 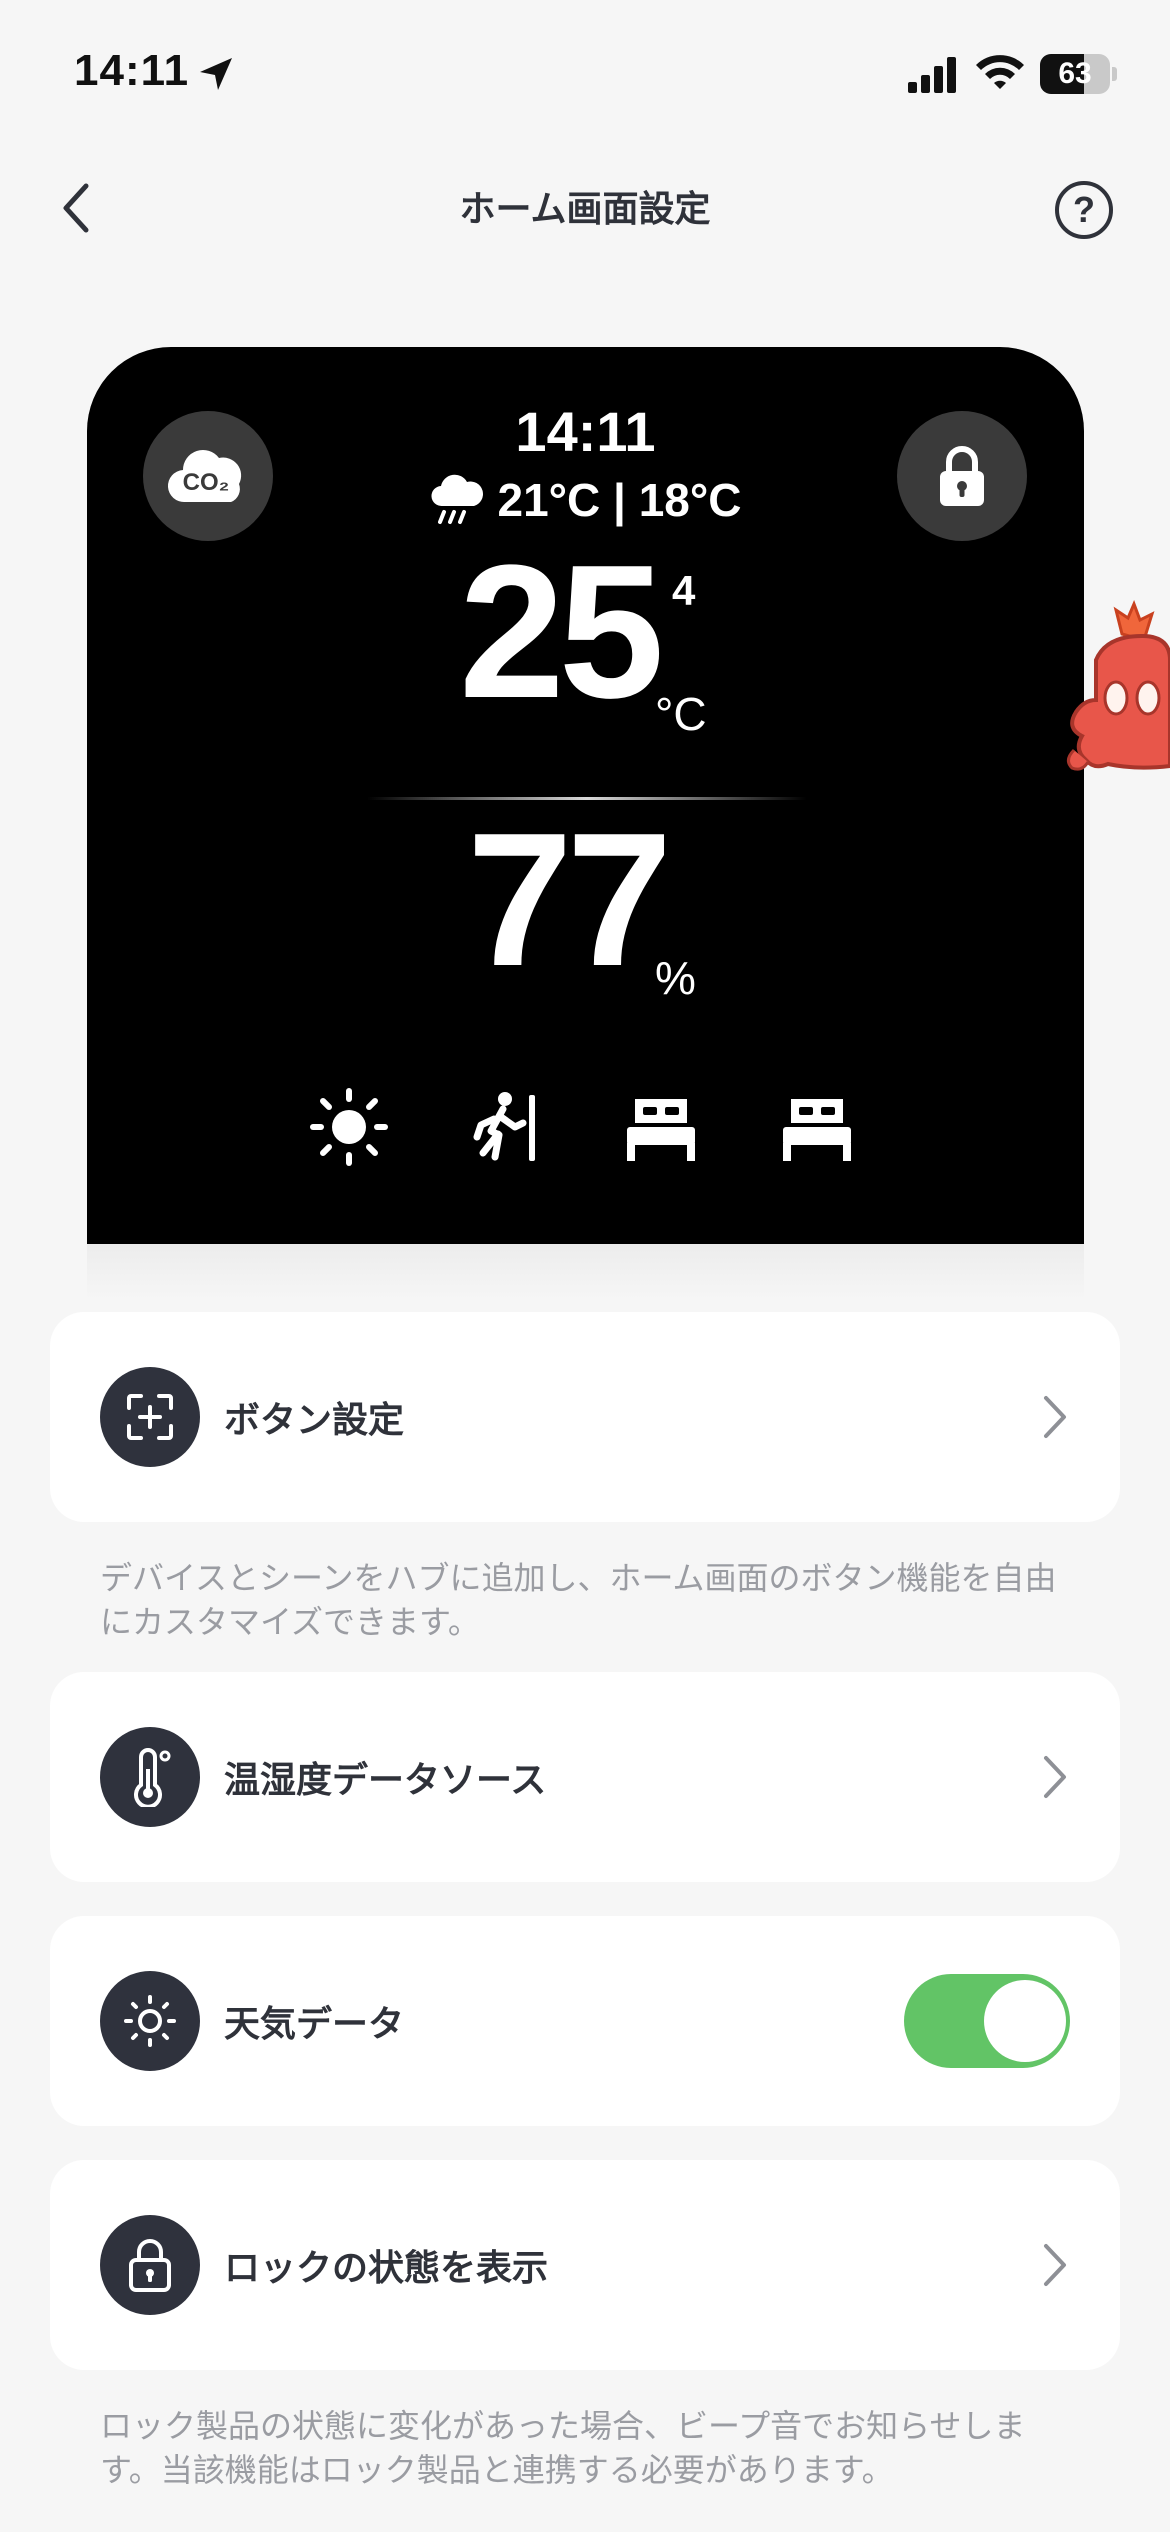 What do you see at coordinates (386, 2268) in the screenshot?
I see `lock-status-label: ロックの状態を表示` at bounding box center [386, 2268].